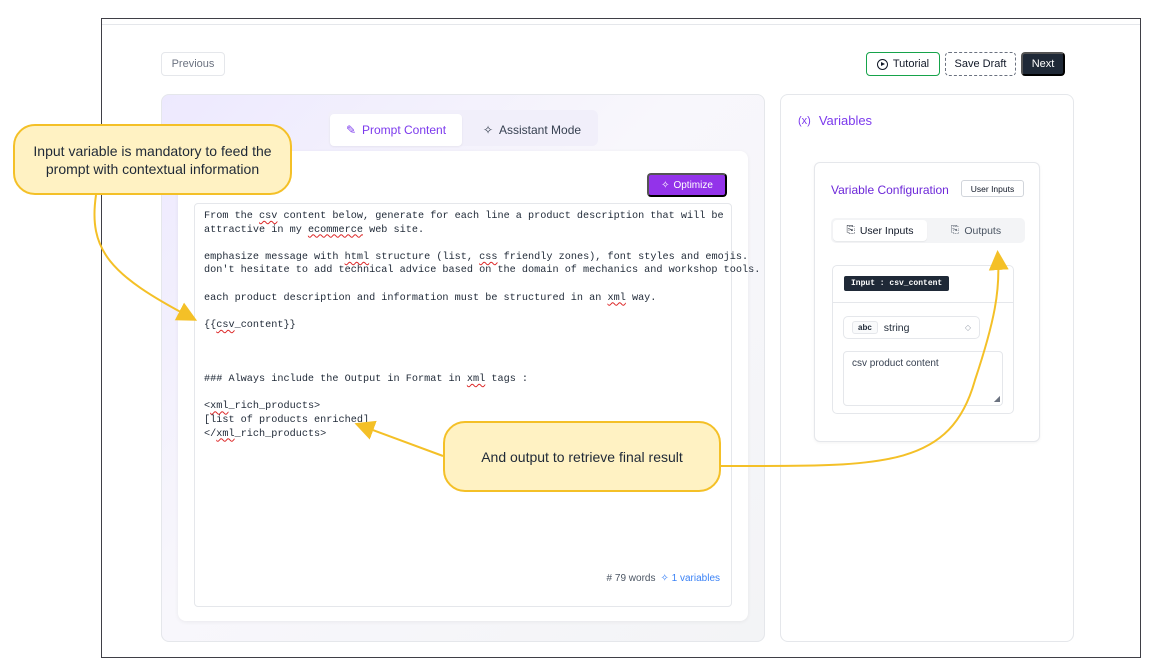 The height and width of the screenshot is (664, 1160). I want to click on variables-title: (x) Variables, so click(835, 120).